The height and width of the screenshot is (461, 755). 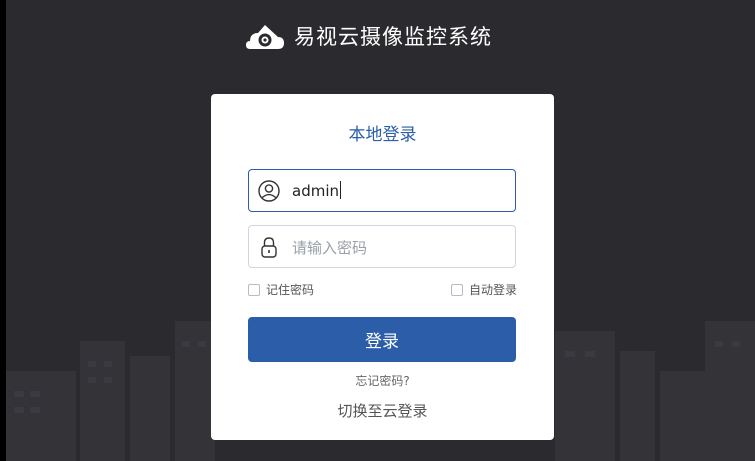 What do you see at coordinates (340, 190) in the screenshot?
I see `text-caret` at bounding box center [340, 190].